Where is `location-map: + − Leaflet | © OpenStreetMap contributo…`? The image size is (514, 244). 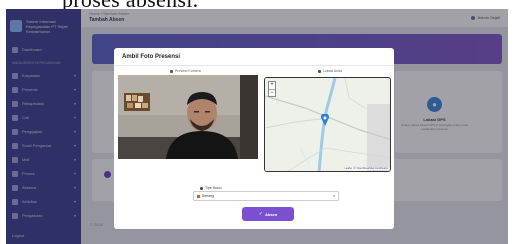 location-map: + − Leaflet | © OpenStreetMap contributo… is located at coordinates (327, 124).